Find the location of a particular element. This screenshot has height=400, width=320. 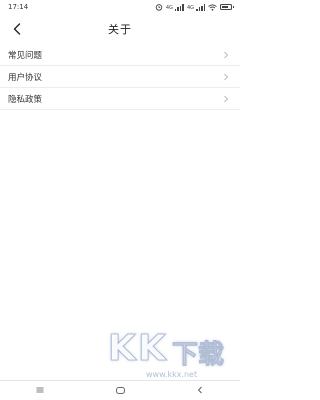

page-title: 关于 is located at coordinates (120, 29).